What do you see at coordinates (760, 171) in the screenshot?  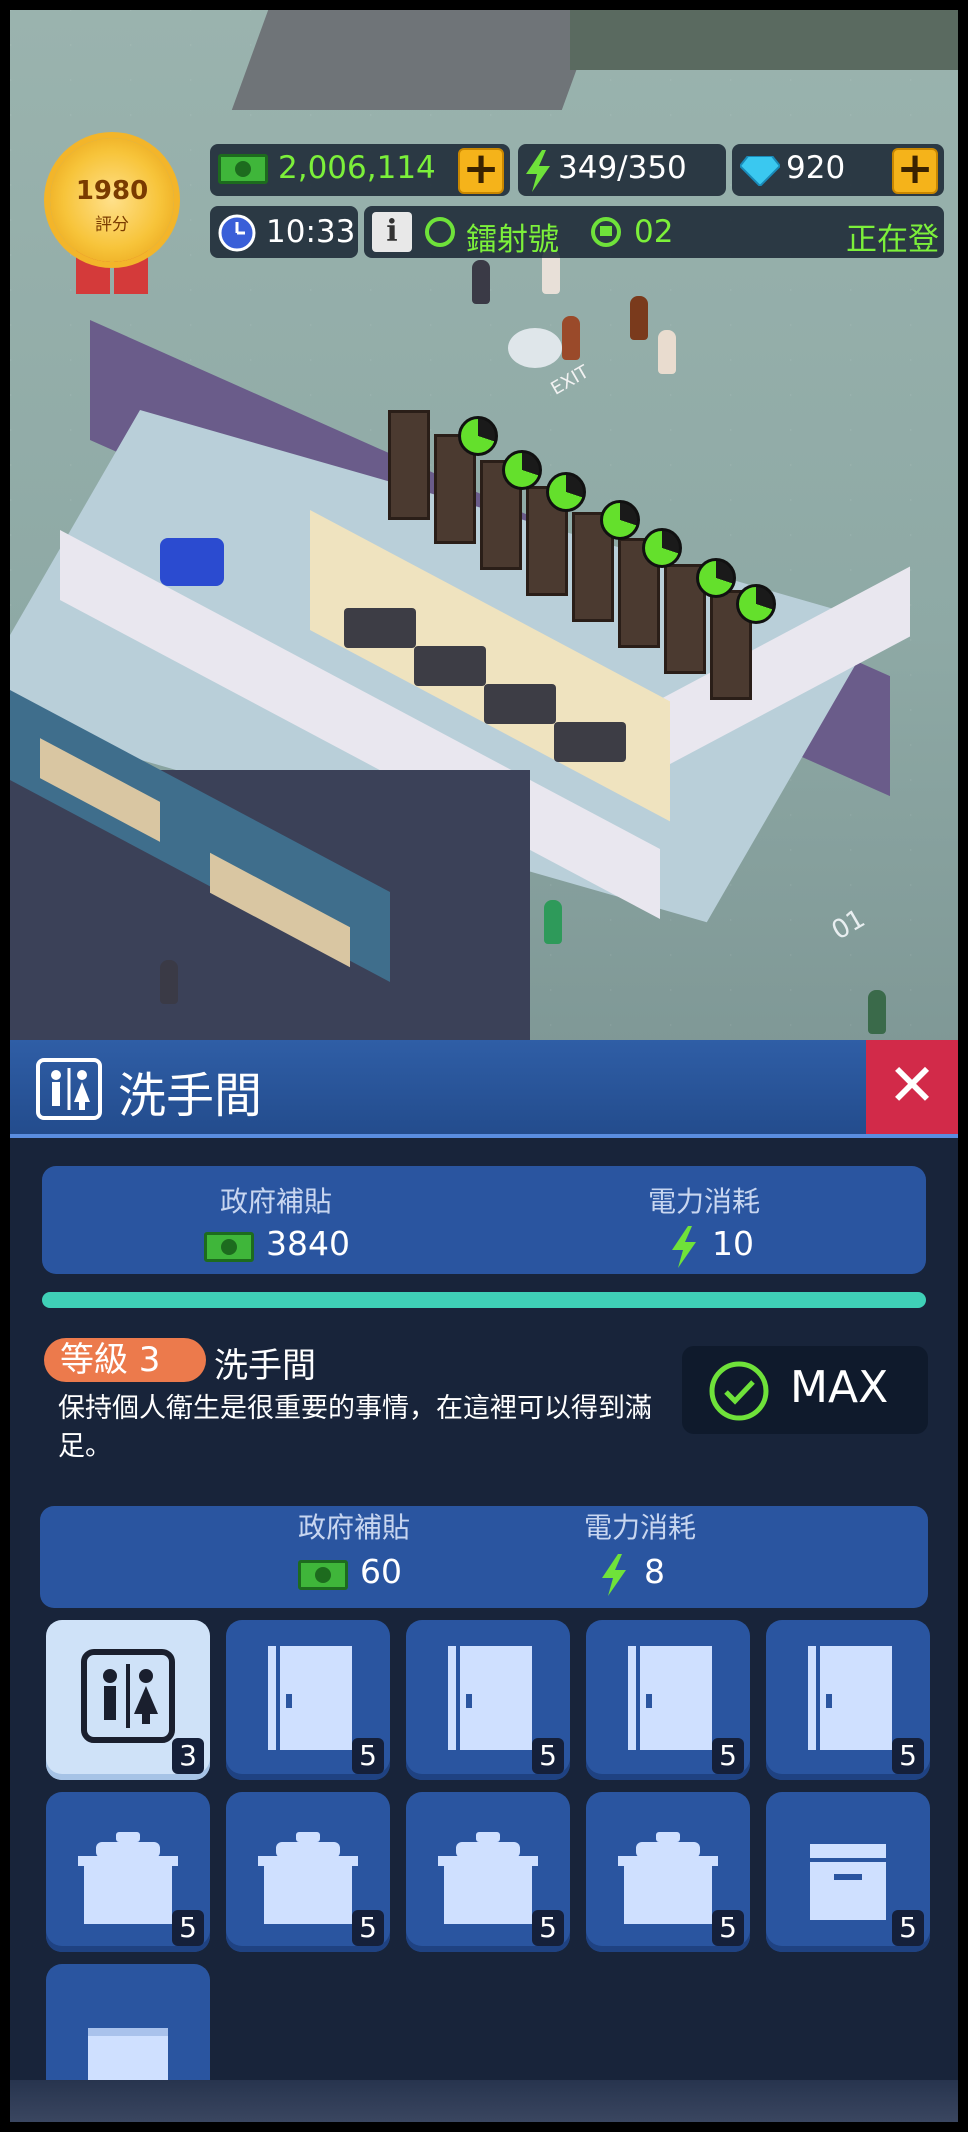 I see `diamond-icon` at bounding box center [760, 171].